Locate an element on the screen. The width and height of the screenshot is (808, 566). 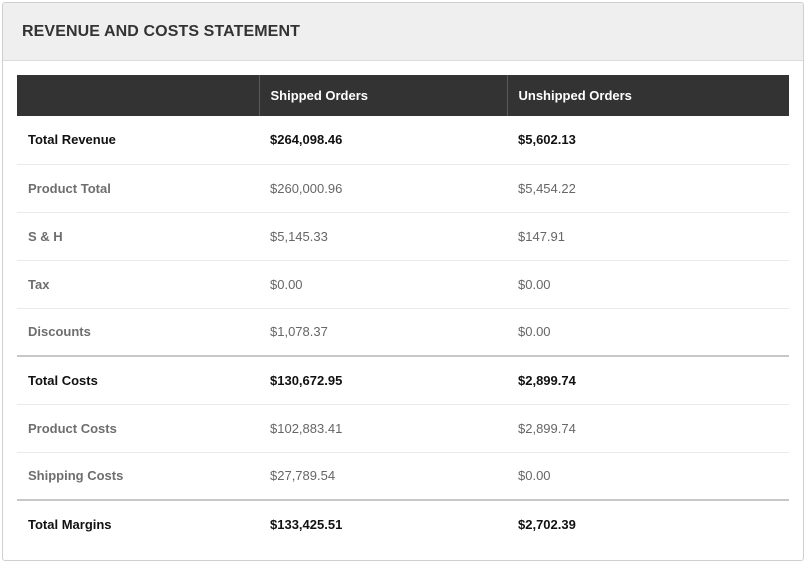
row-tax: Tax $0.00 $0.00 is located at coordinates (403, 284).